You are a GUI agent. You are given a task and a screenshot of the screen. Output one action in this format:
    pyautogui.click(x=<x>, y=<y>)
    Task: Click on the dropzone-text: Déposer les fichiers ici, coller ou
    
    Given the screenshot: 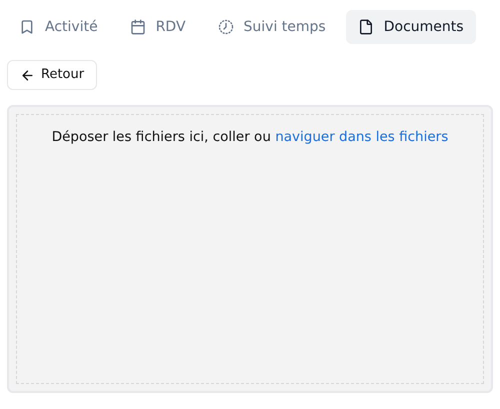 What is the action you would take?
    pyautogui.click(x=161, y=137)
    